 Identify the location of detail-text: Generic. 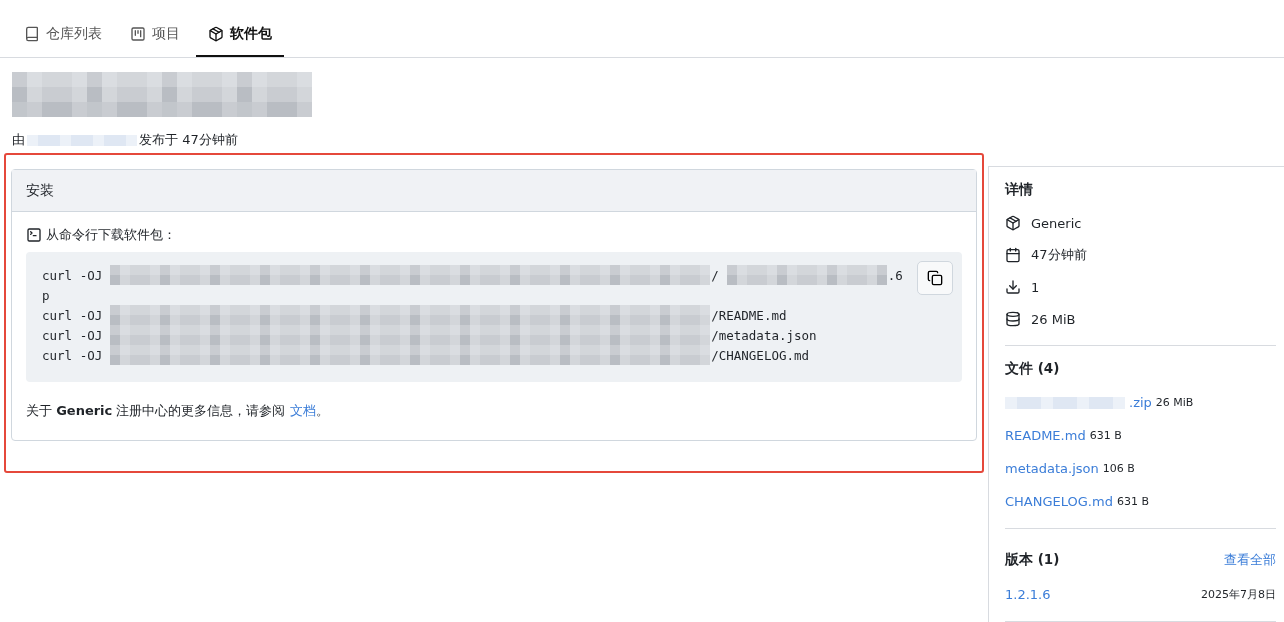
(1056, 223).